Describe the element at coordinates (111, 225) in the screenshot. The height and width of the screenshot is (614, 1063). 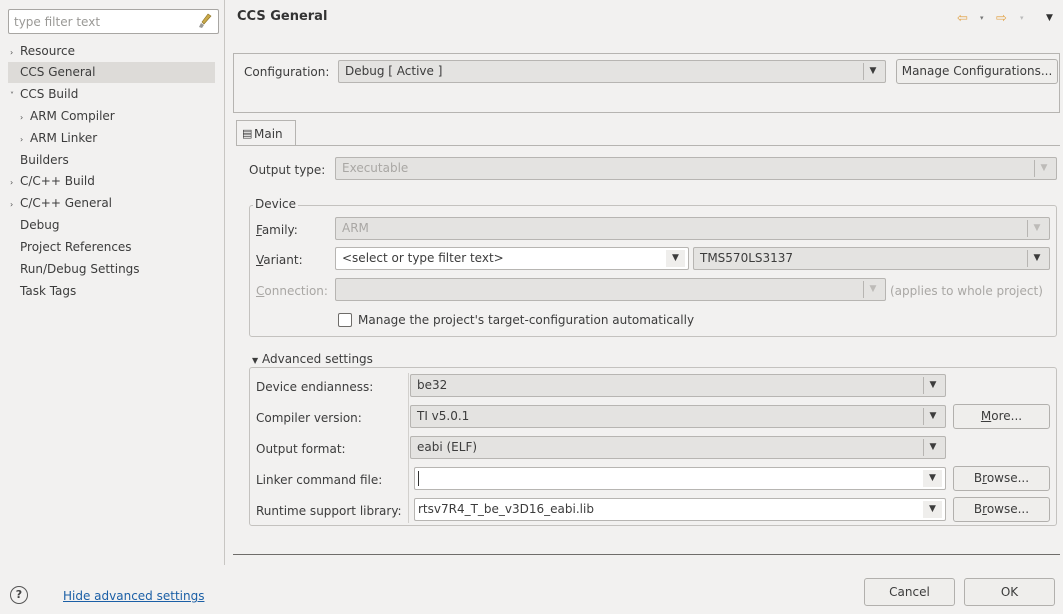
I see `tree-item-debug: Debug` at that location.